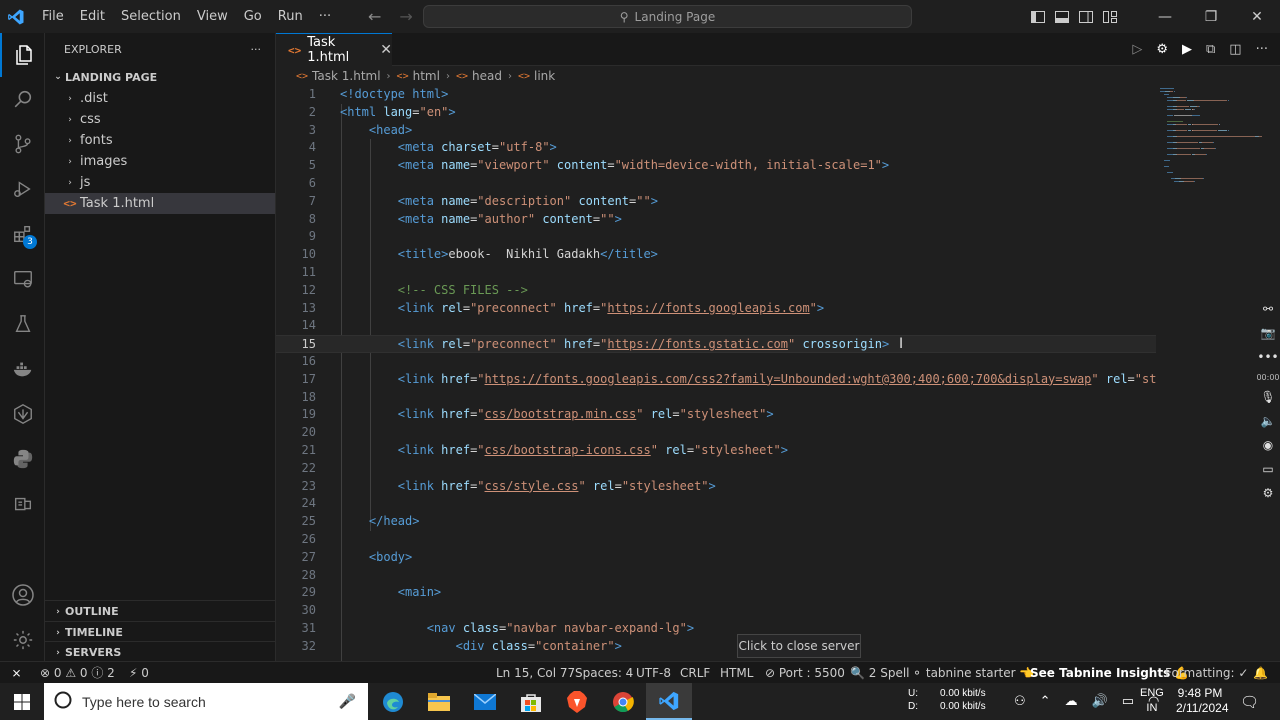 The height and width of the screenshot is (720, 1280). What do you see at coordinates (290, 16) in the screenshot?
I see `menu-run: Run` at bounding box center [290, 16].